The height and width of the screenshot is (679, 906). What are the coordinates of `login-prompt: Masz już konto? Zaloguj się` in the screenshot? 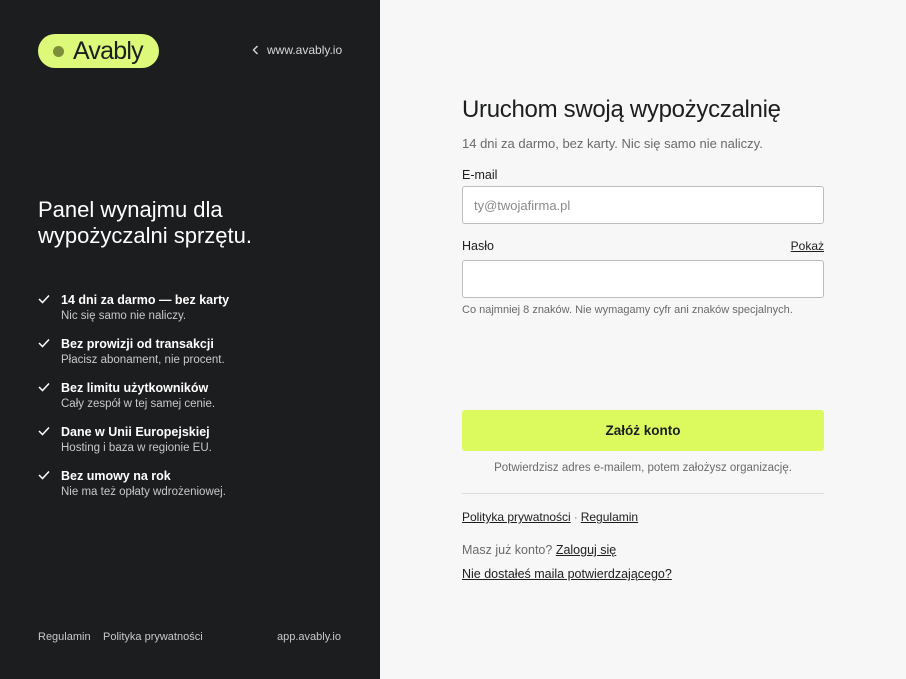 It's located at (539, 550).